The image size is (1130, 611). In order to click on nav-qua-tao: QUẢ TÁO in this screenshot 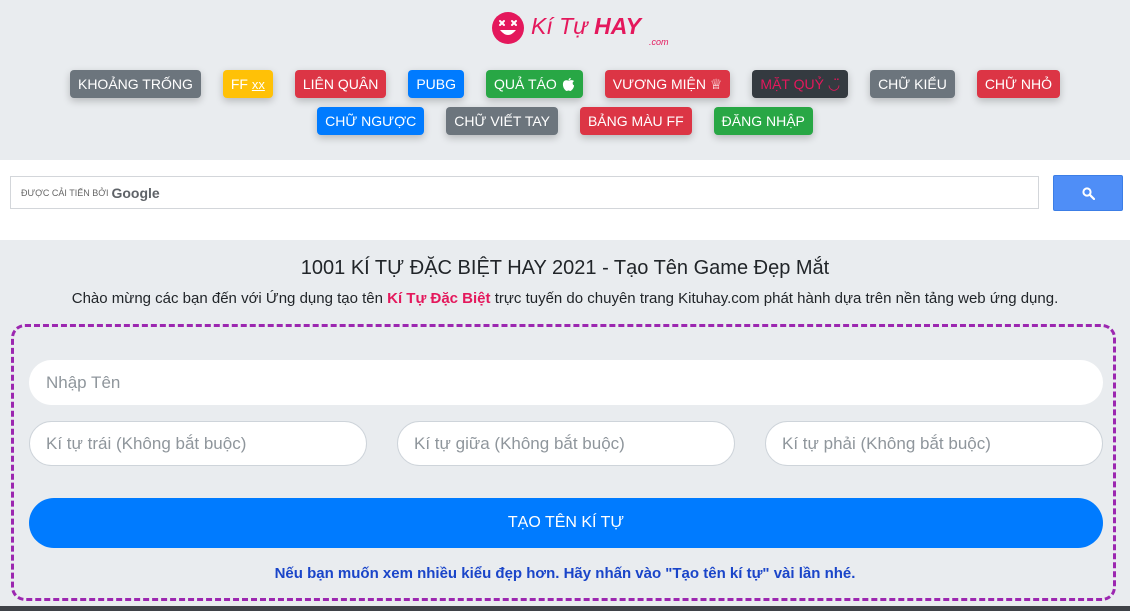, I will do `click(534, 84)`.